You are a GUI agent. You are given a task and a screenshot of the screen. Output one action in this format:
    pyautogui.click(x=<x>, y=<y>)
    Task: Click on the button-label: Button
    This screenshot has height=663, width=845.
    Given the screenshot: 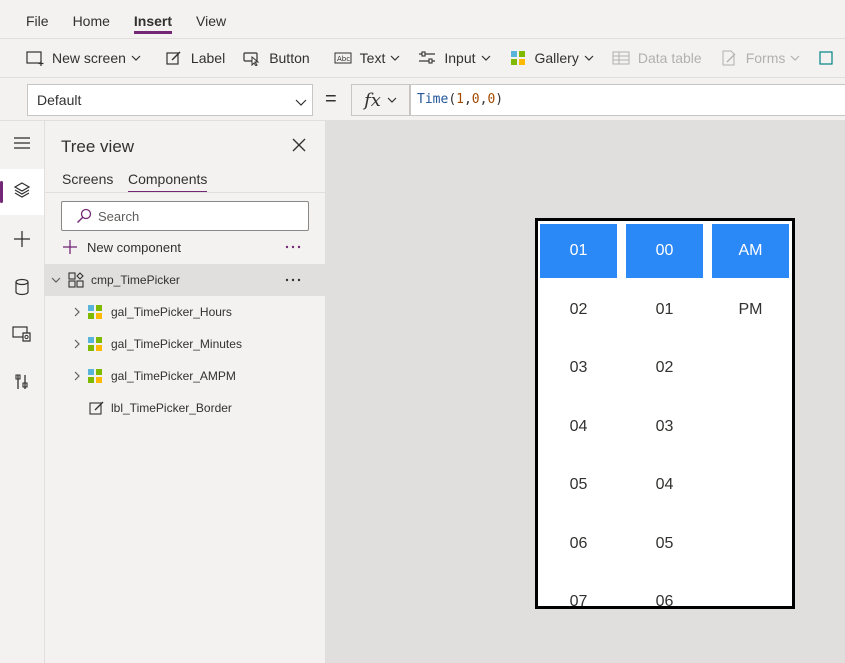 What is the action you would take?
    pyautogui.click(x=289, y=58)
    